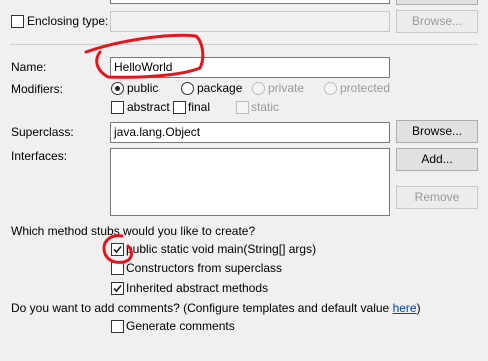 The height and width of the screenshot is (361, 488). What do you see at coordinates (437, 2) in the screenshot?
I see `package-browse-button-partial` at bounding box center [437, 2].